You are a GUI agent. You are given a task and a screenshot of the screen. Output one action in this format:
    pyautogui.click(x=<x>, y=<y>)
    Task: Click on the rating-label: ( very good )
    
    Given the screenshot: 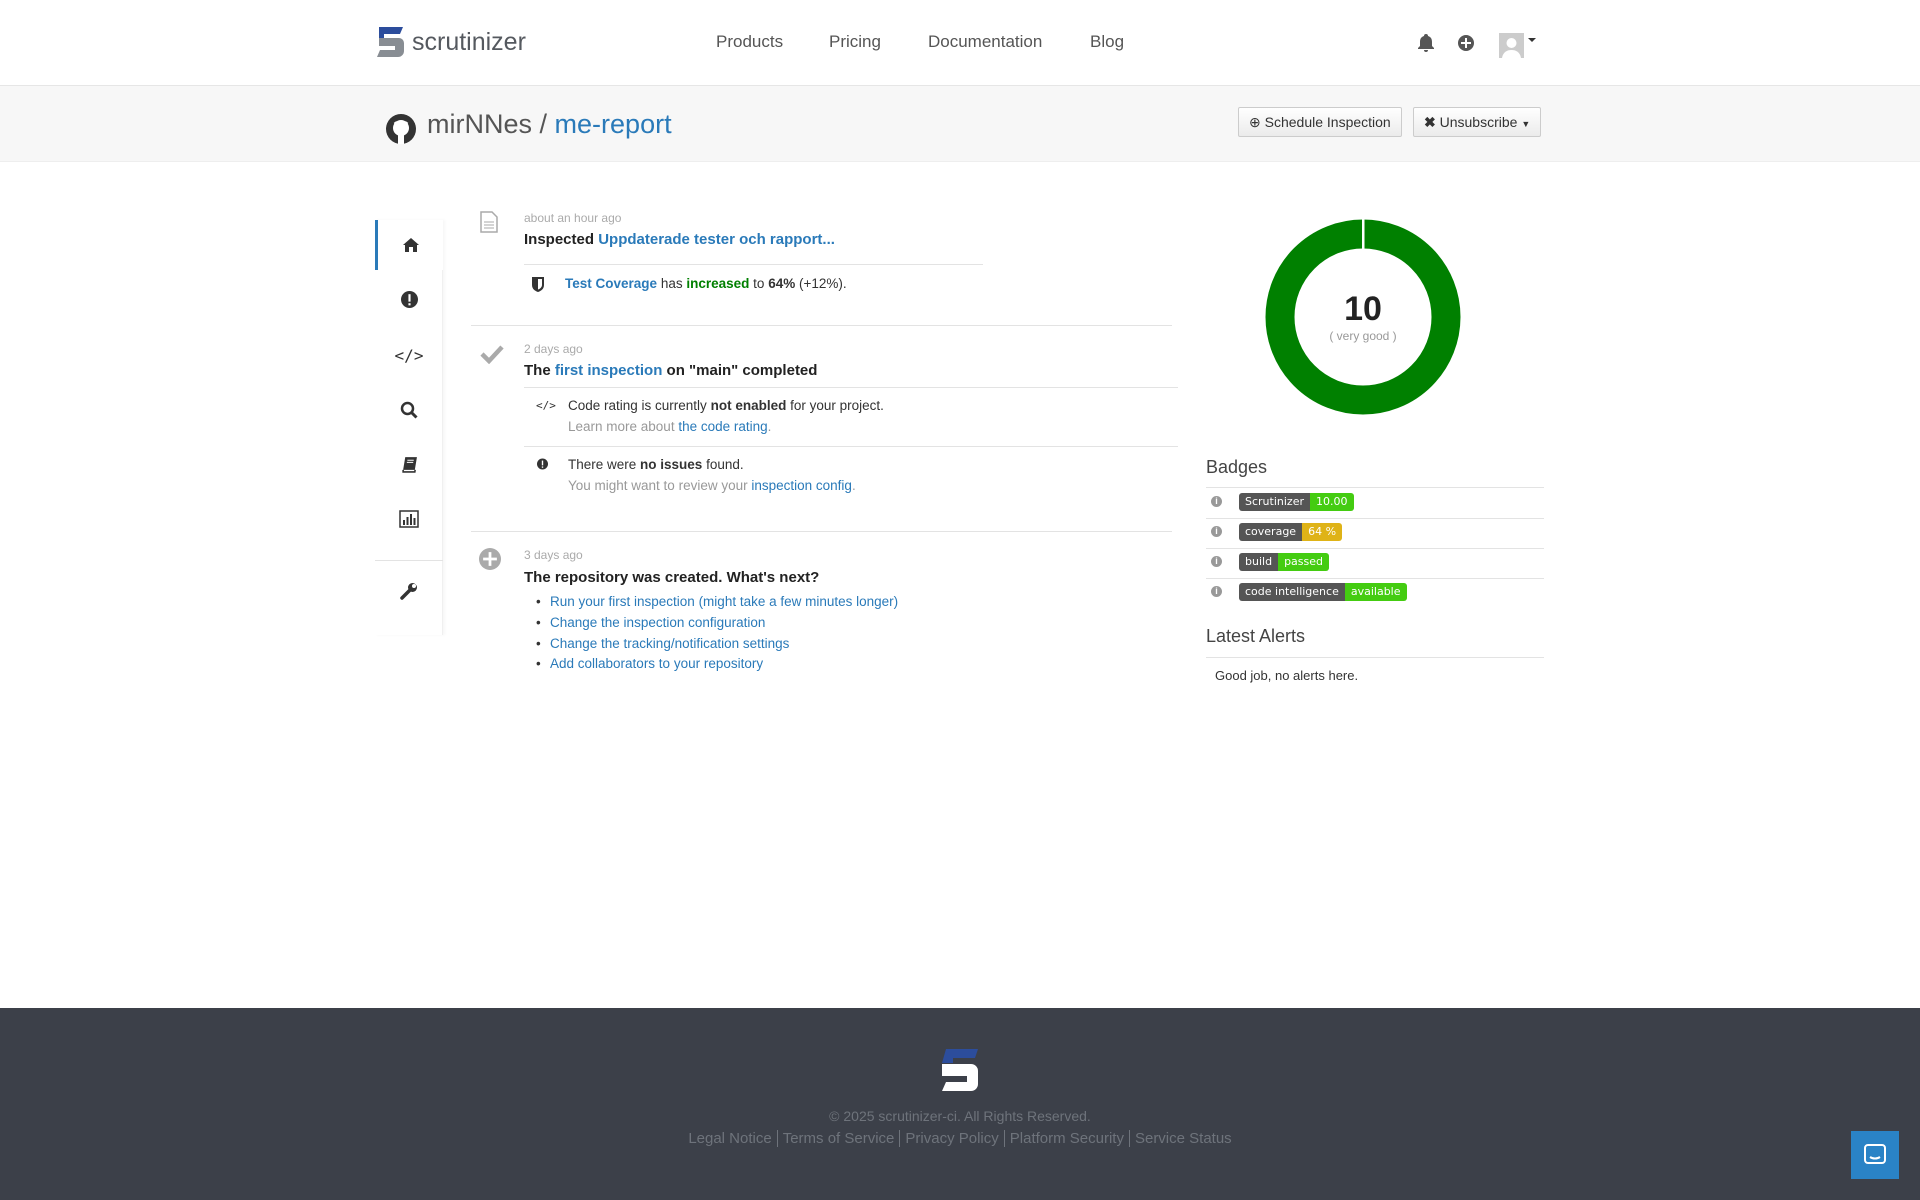 What is the action you would take?
    pyautogui.click(x=1363, y=336)
    